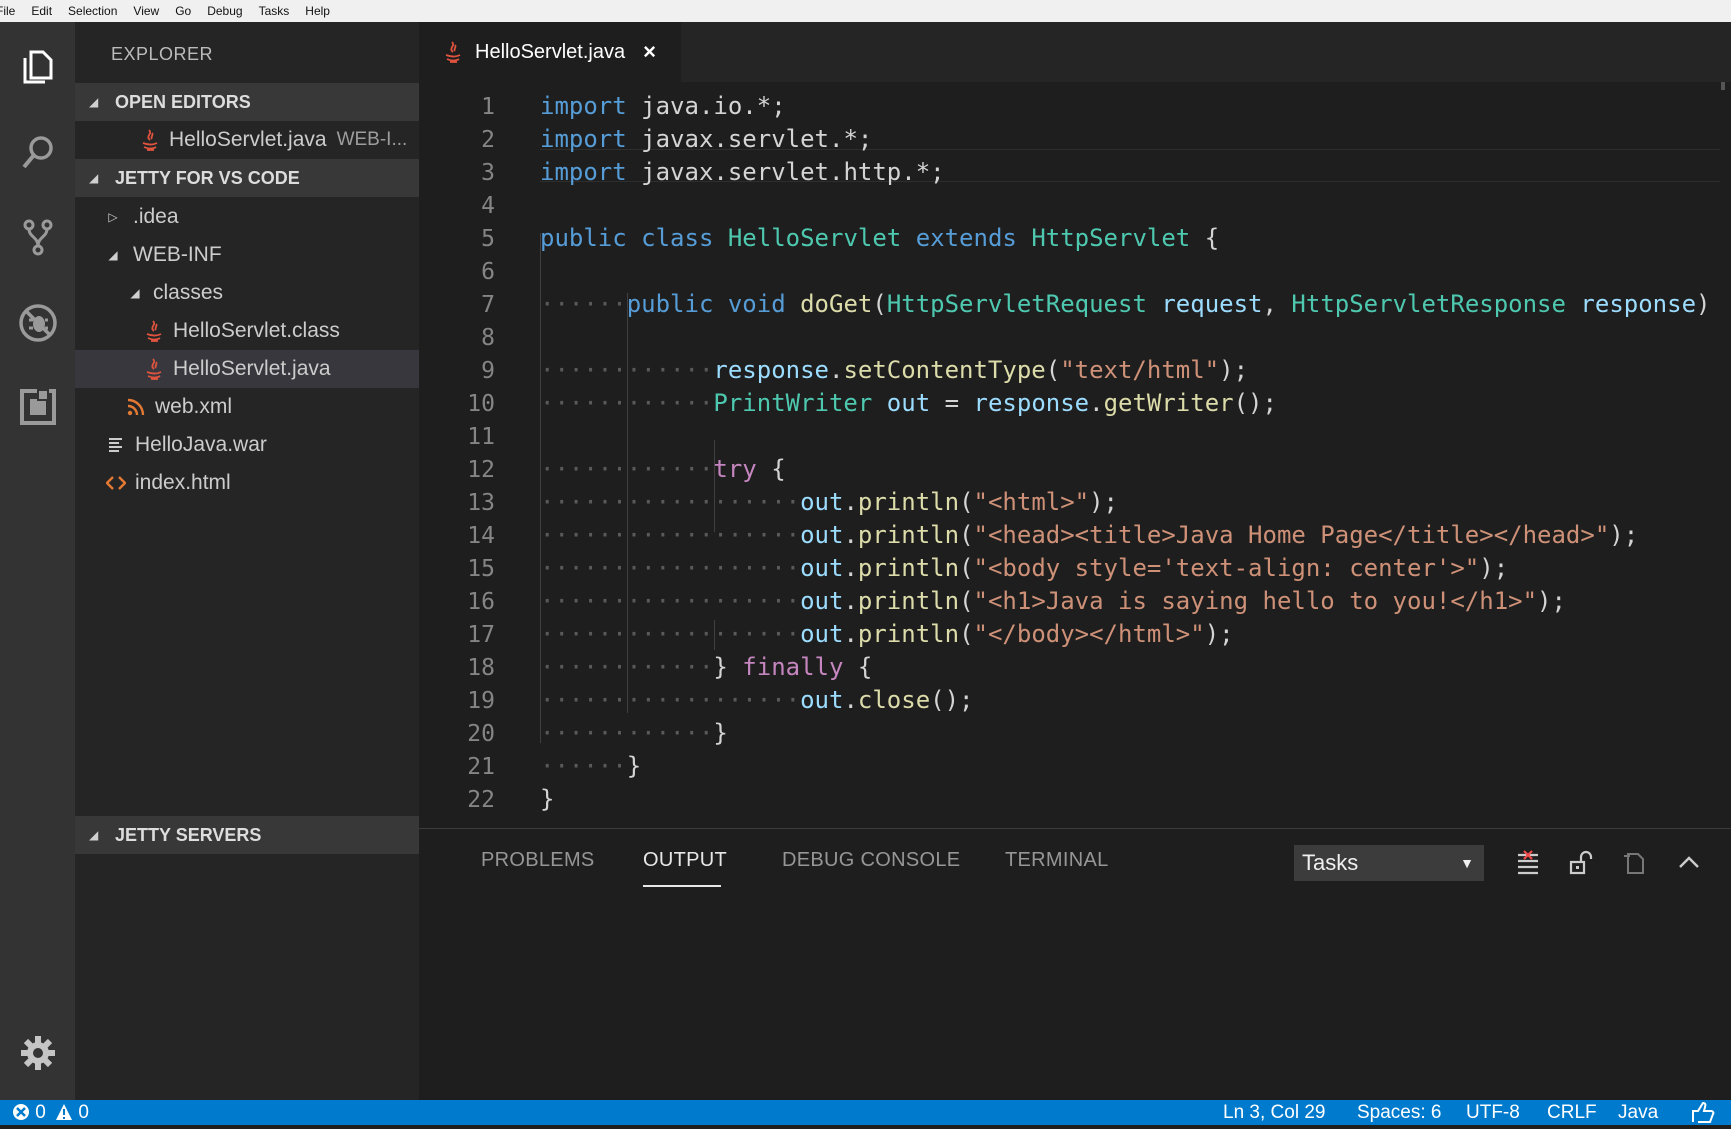 This screenshot has height=1129, width=1731. Describe the element at coordinates (481, 437) in the screenshot. I see `line-number: 11` at that location.